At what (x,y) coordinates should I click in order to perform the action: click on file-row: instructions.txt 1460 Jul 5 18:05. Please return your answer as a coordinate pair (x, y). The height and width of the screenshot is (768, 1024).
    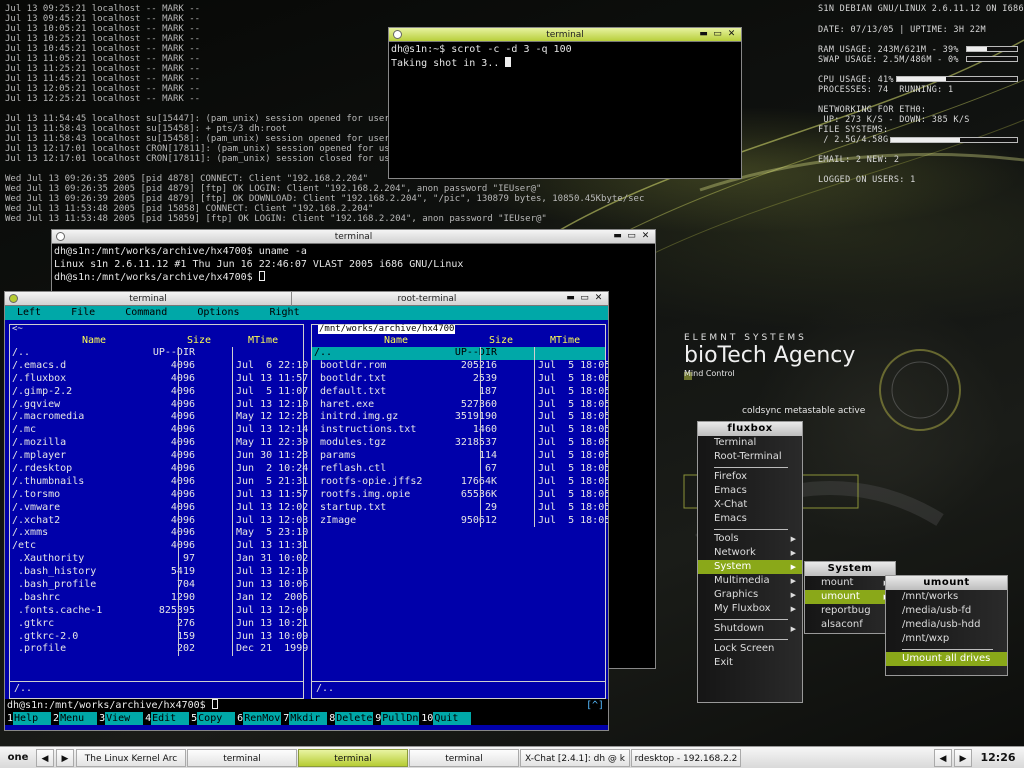
    Looking at the image, I should click on (460, 431).